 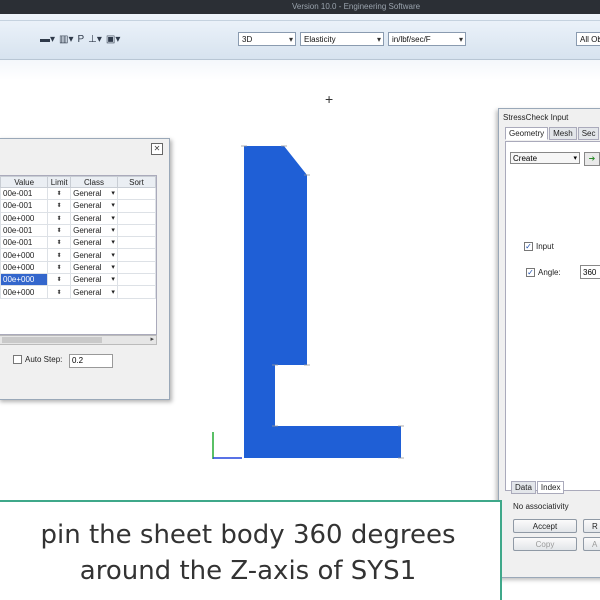 I want to click on input-option: ✓ Input, so click(x=539, y=246).